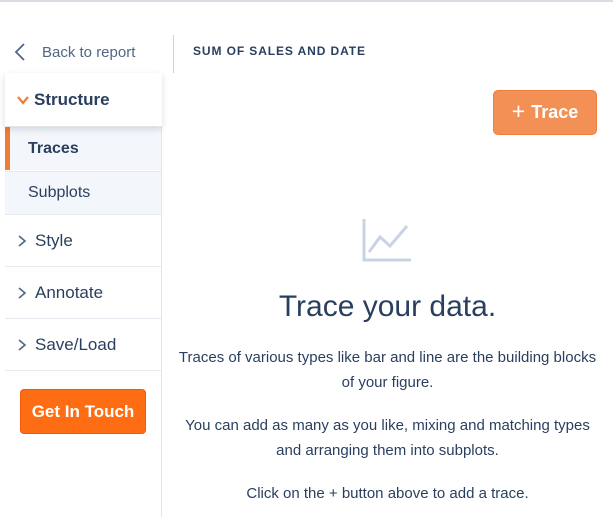 The image size is (613, 517). What do you see at coordinates (59, 192) in the screenshot?
I see `sidebar-item-label: Subplots` at bounding box center [59, 192].